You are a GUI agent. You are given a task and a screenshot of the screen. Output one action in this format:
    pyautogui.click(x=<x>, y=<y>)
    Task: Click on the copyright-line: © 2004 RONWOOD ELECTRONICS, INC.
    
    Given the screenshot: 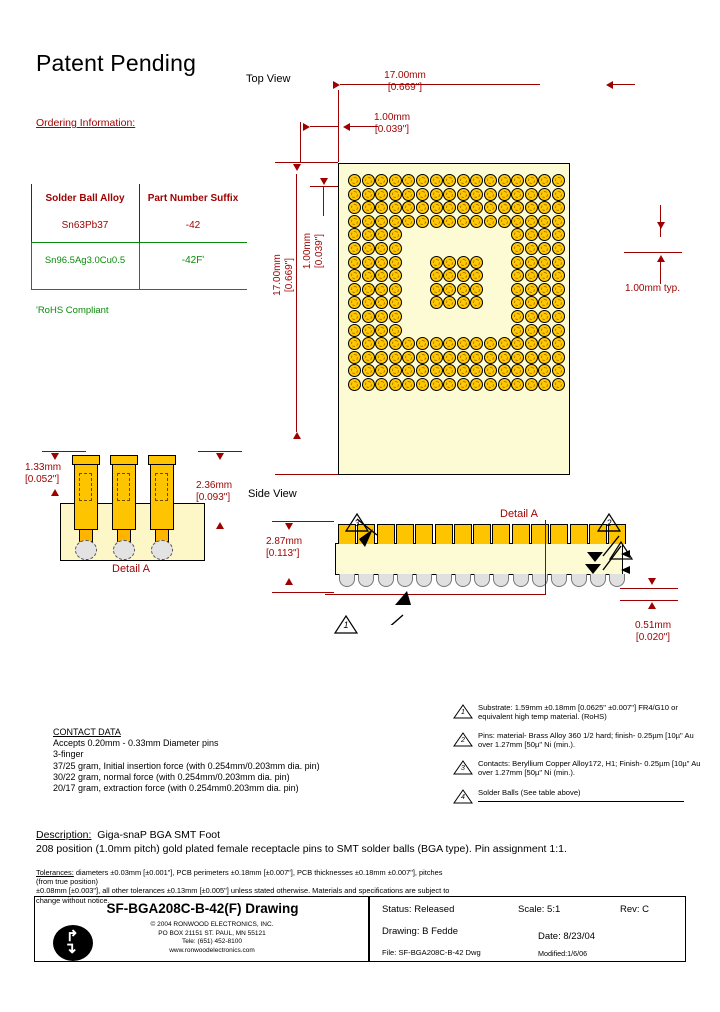 What is the action you would take?
    pyautogui.click(x=212, y=924)
    